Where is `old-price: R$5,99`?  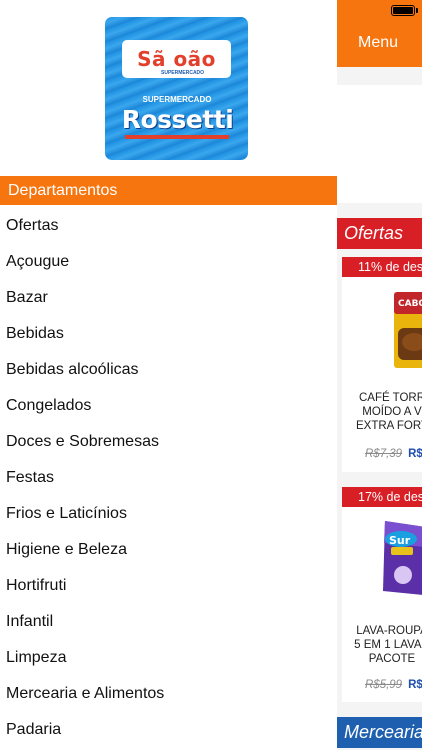
old-price: R$5,99 is located at coordinates (384, 685).